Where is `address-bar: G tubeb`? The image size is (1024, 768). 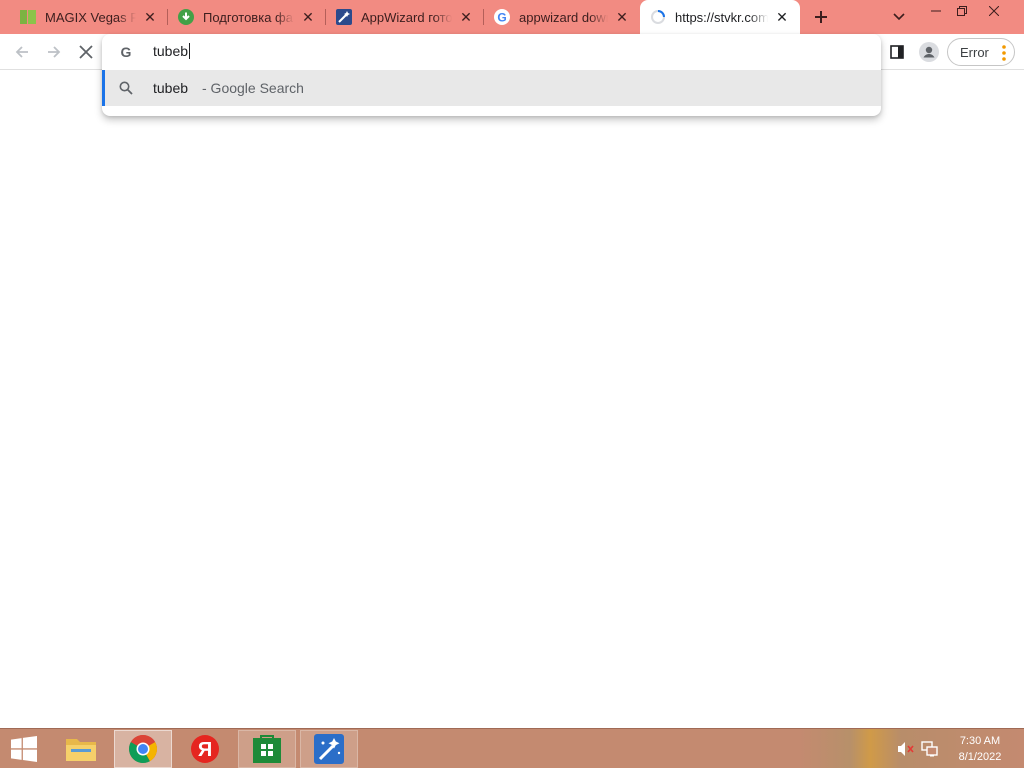
address-bar: G tubeb is located at coordinates (491, 52).